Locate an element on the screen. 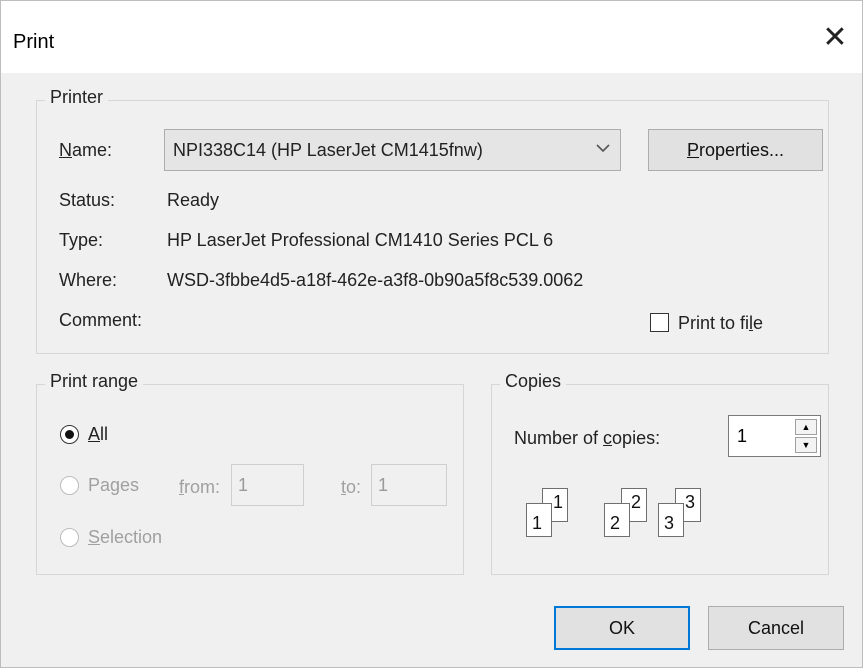 This screenshot has width=863, height=668. type-label: Type: is located at coordinates (81, 240).